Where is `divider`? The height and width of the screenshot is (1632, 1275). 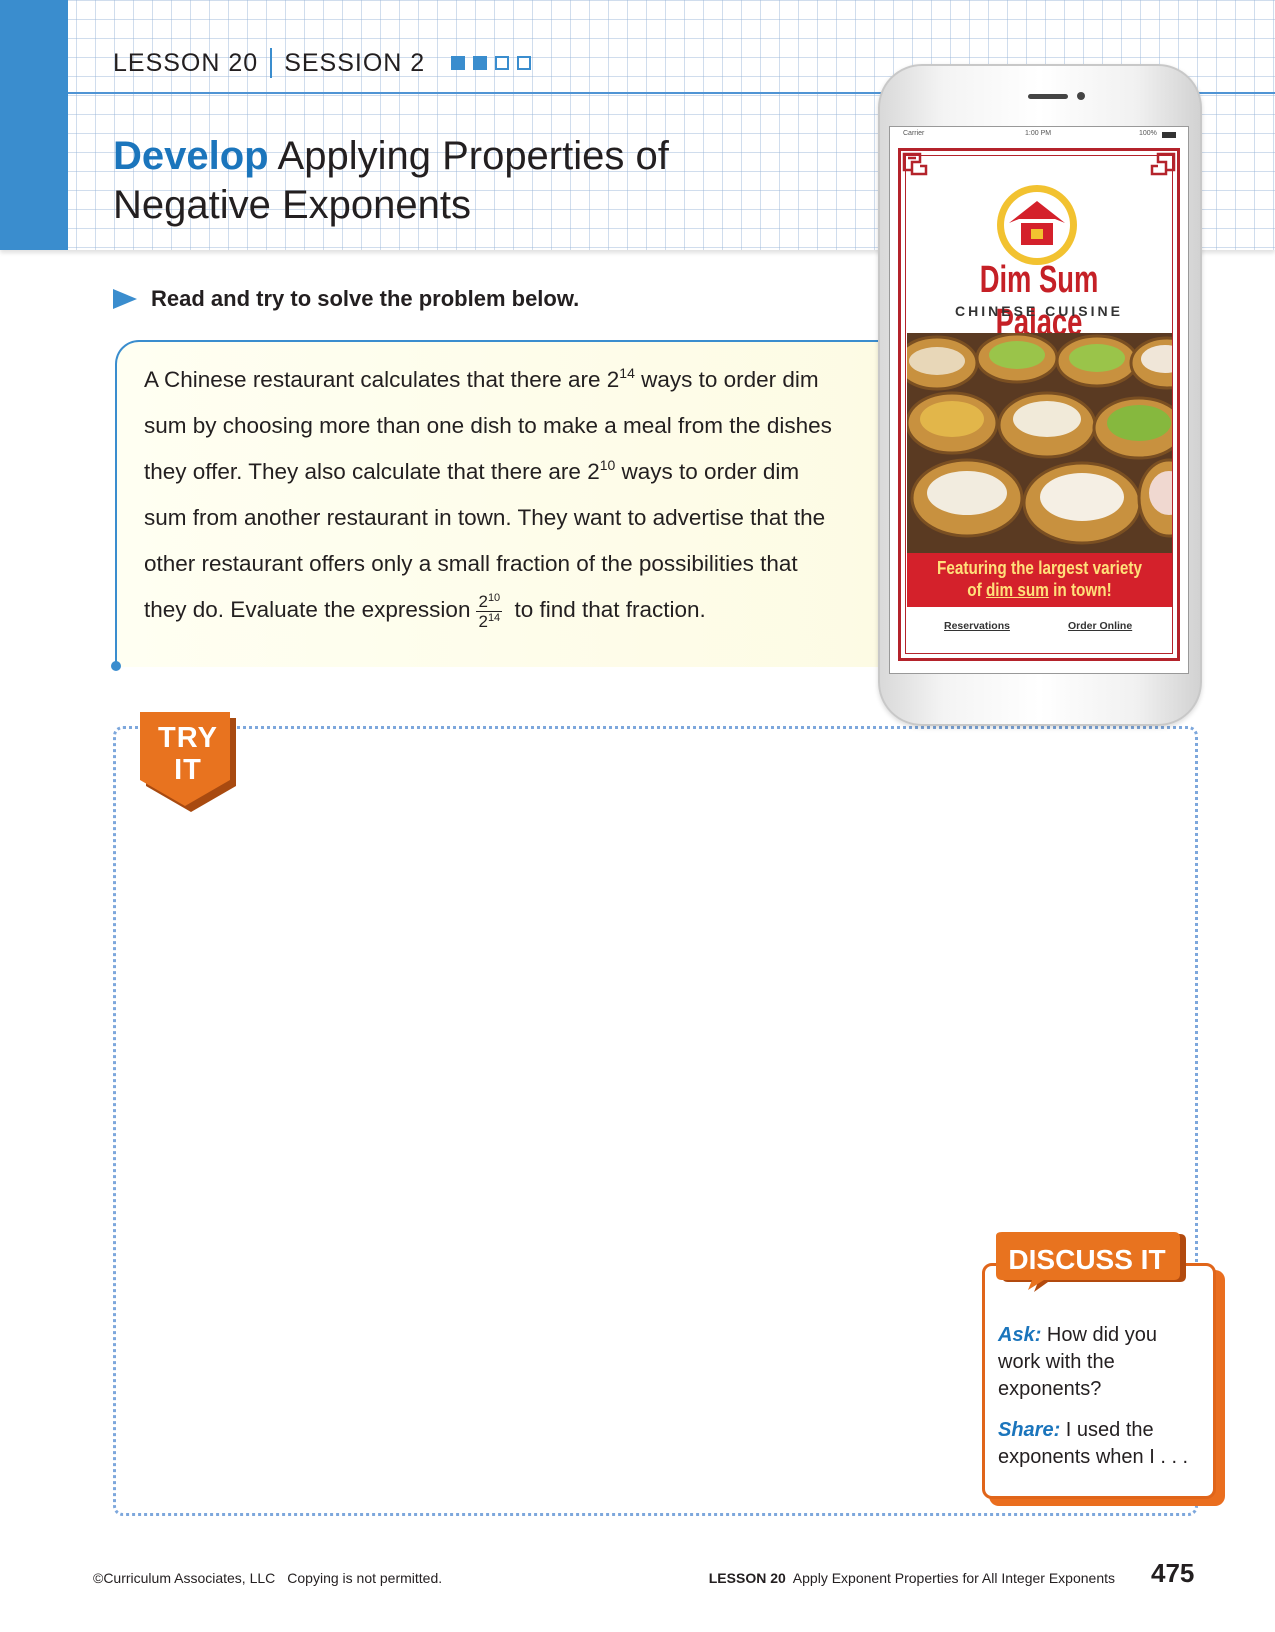 divider is located at coordinates (271, 63).